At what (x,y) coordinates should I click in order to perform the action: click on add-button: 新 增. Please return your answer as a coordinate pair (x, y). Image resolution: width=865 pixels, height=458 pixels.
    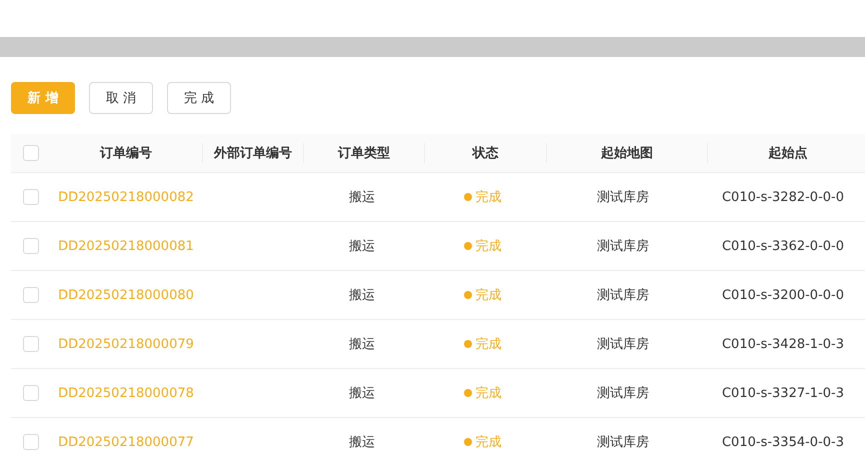
    Looking at the image, I should click on (43, 98).